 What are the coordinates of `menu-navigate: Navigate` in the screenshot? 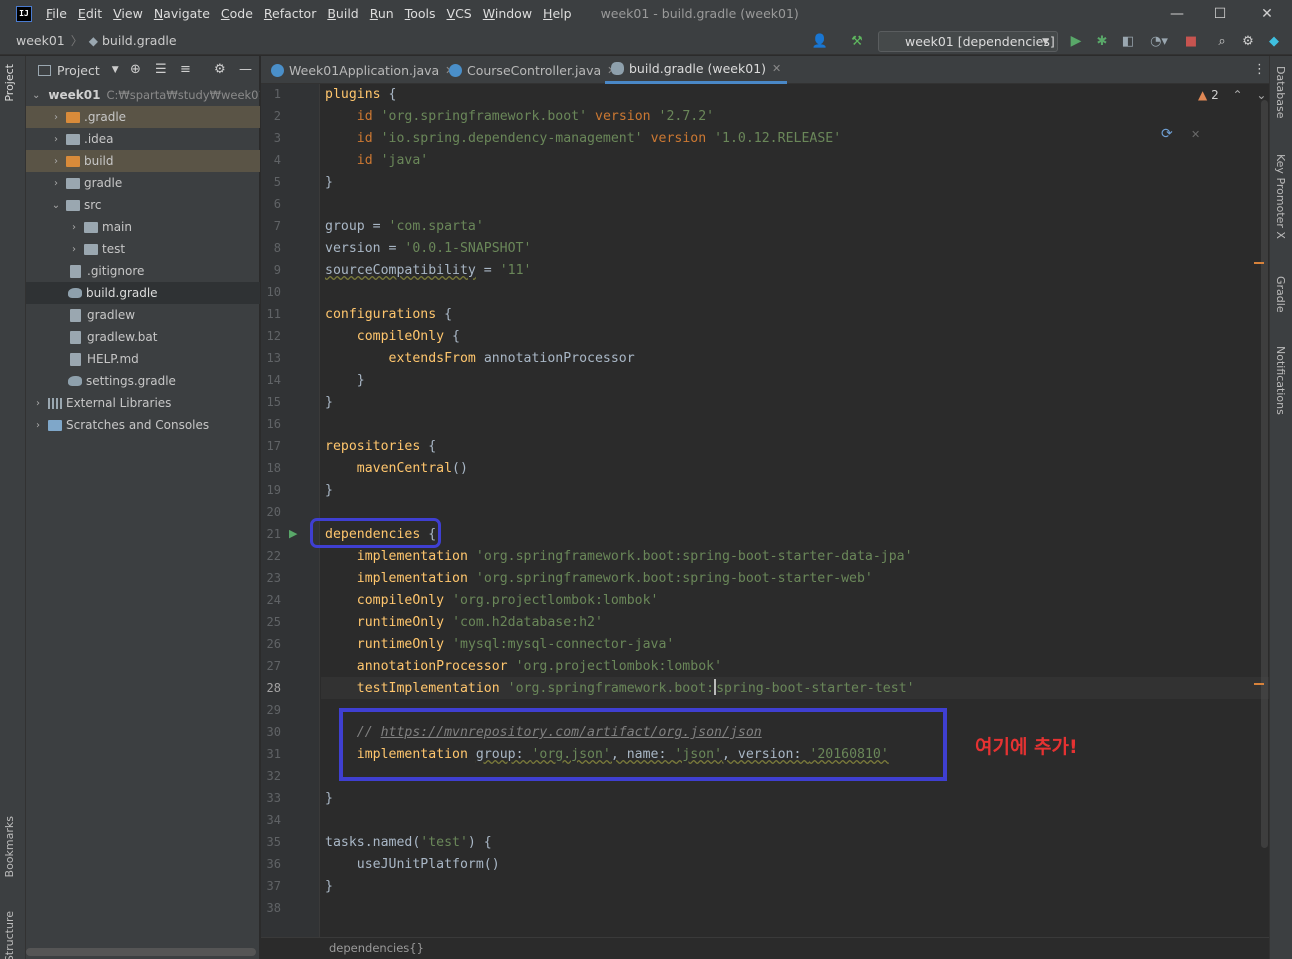 It's located at (183, 13).